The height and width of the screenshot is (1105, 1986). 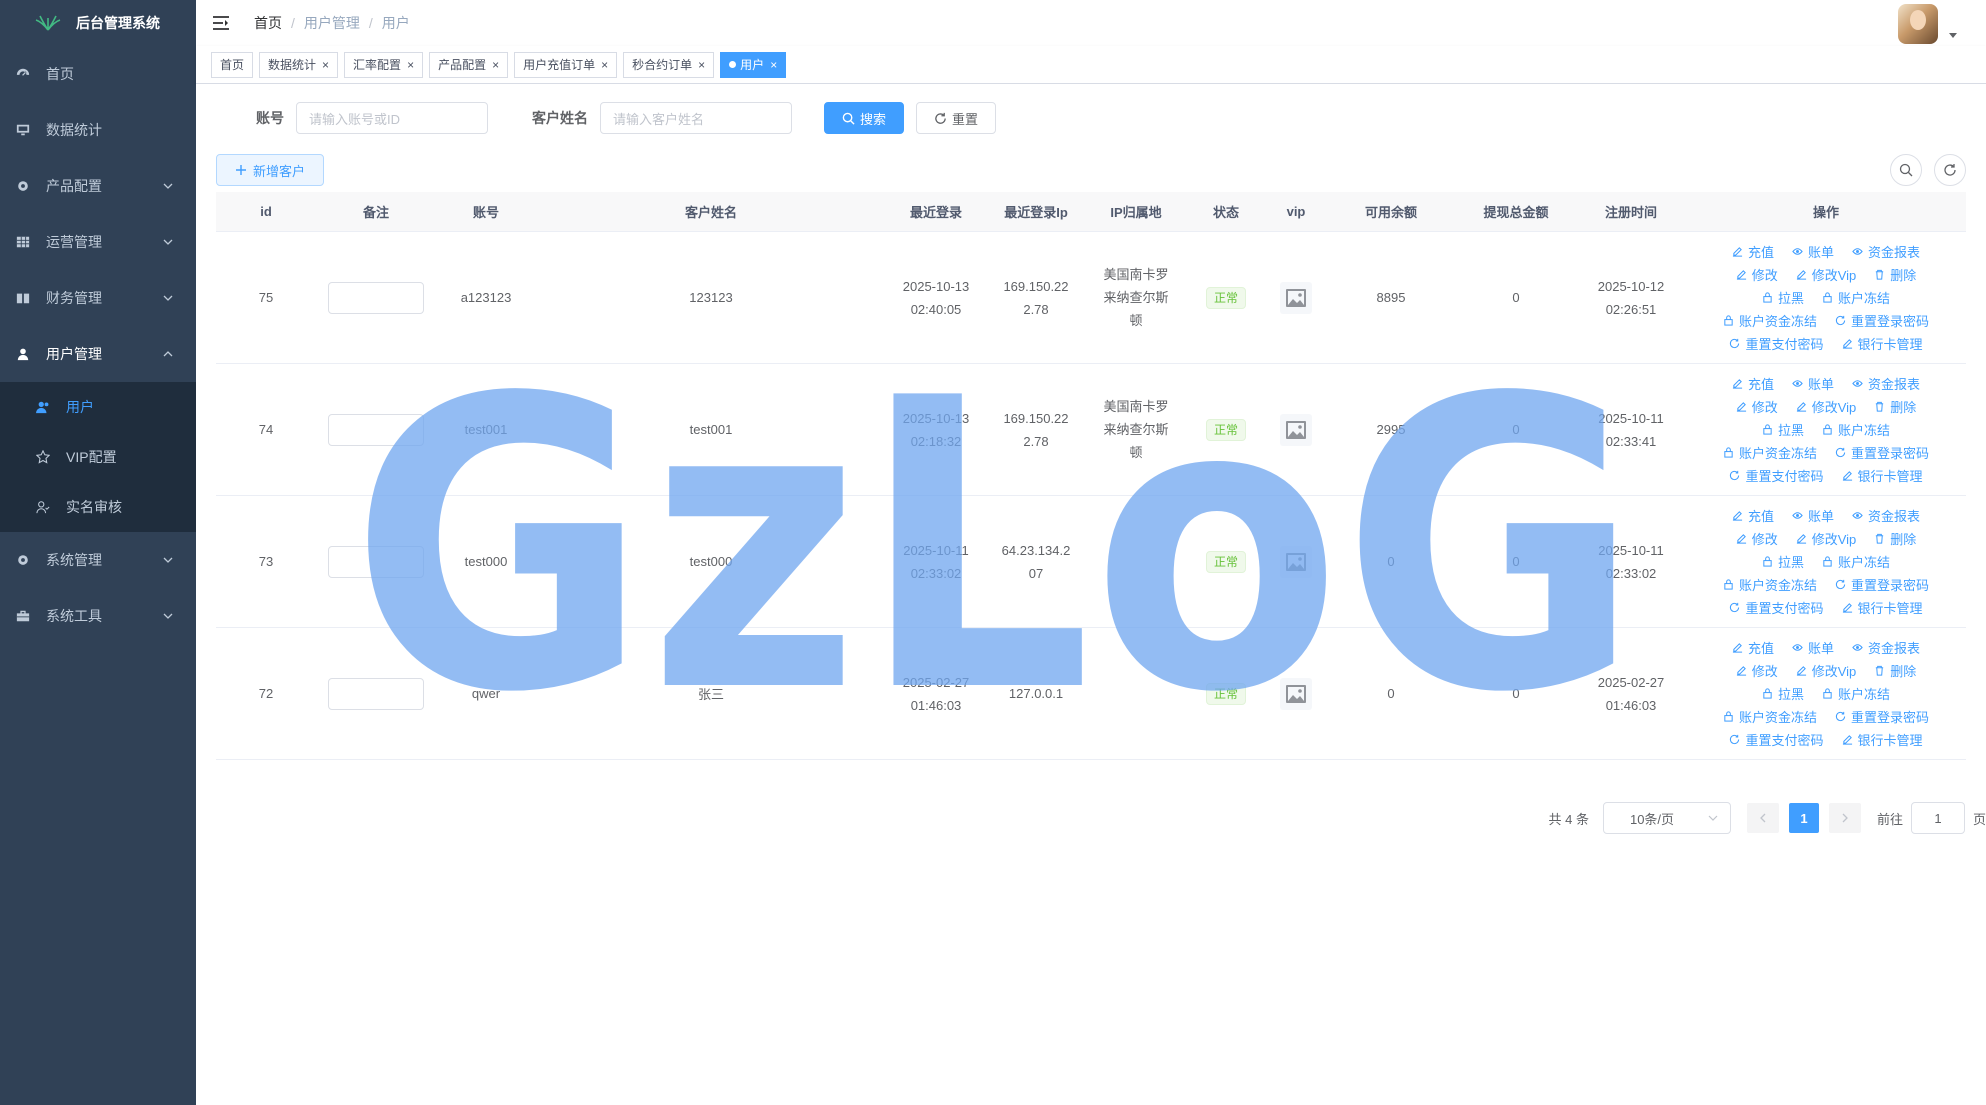 What do you see at coordinates (1825, 212) in the screenshot?
I see `col-actions: 操作` at bounding box center [1825, 212].